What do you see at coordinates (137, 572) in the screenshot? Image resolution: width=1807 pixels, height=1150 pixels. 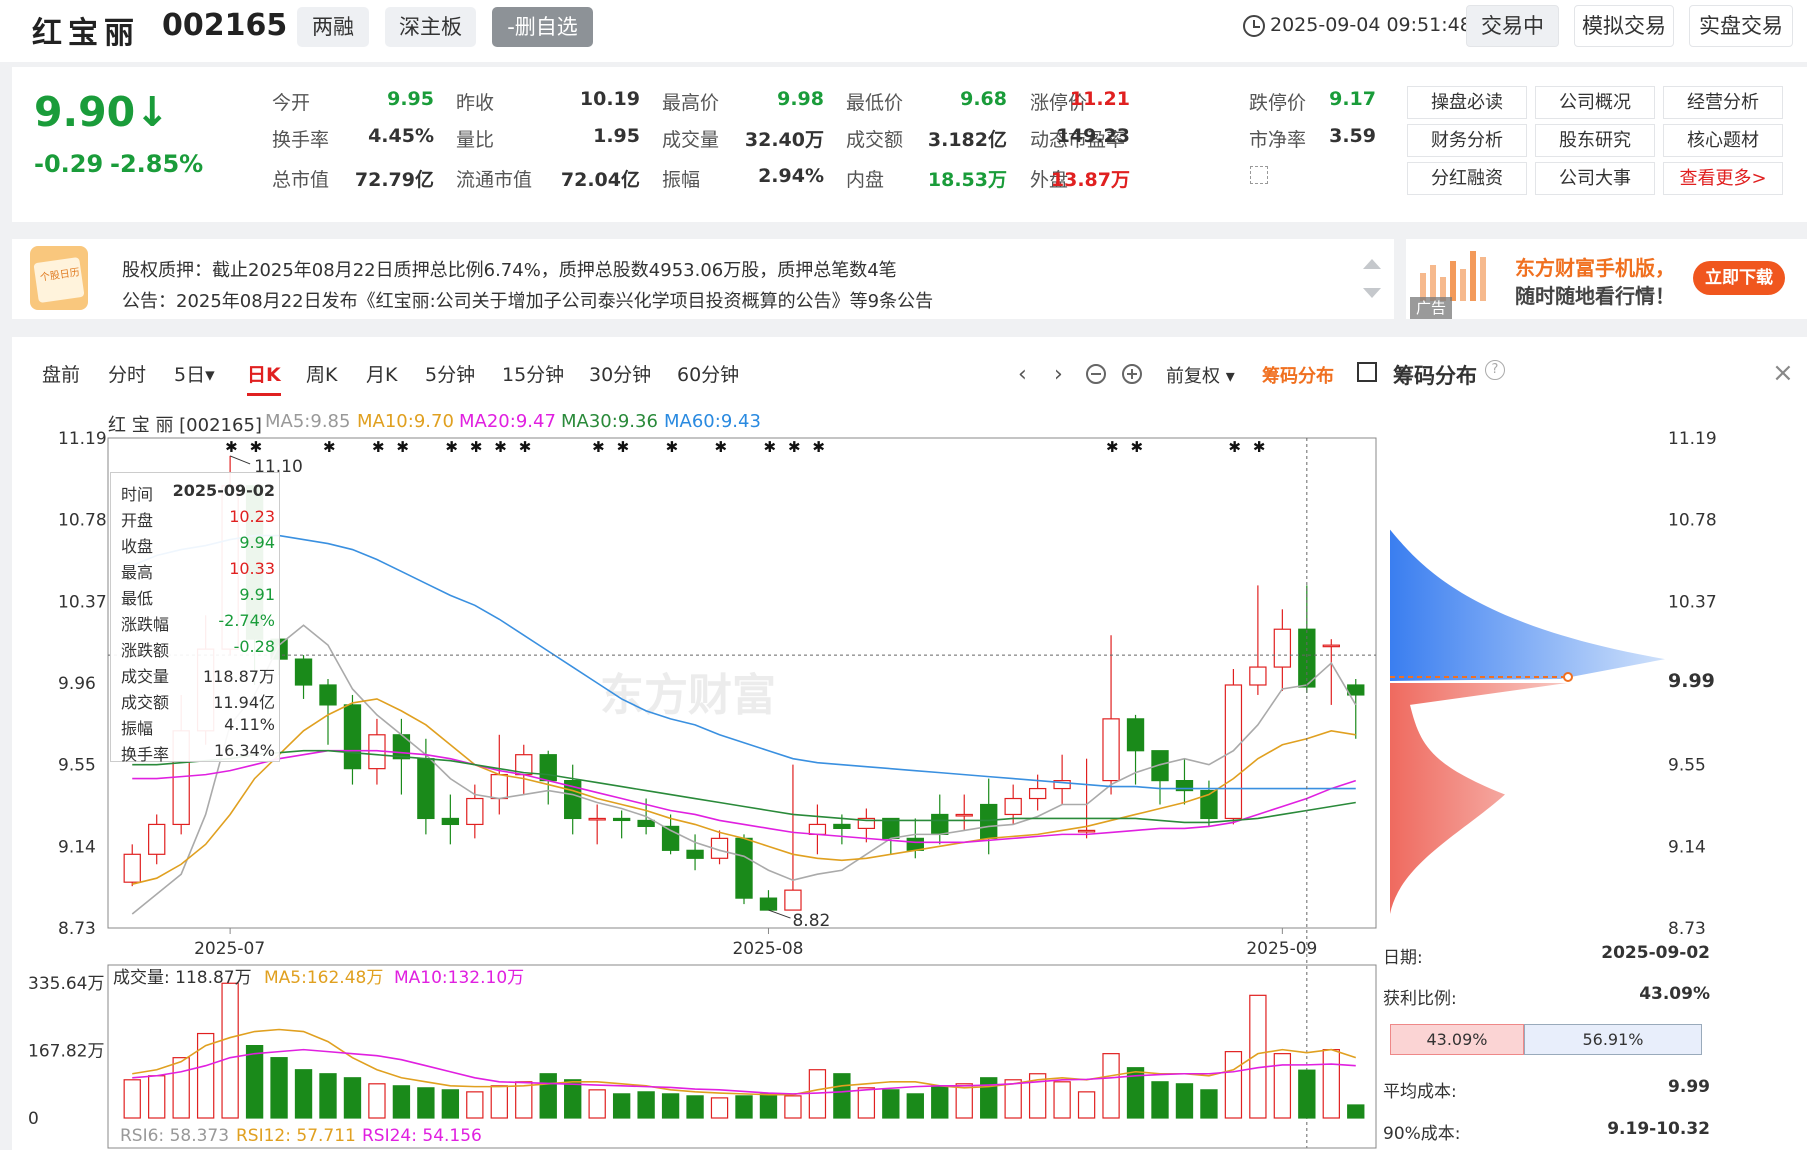 I see `tooltip-label: 最高` at bounding box center [137, 572].